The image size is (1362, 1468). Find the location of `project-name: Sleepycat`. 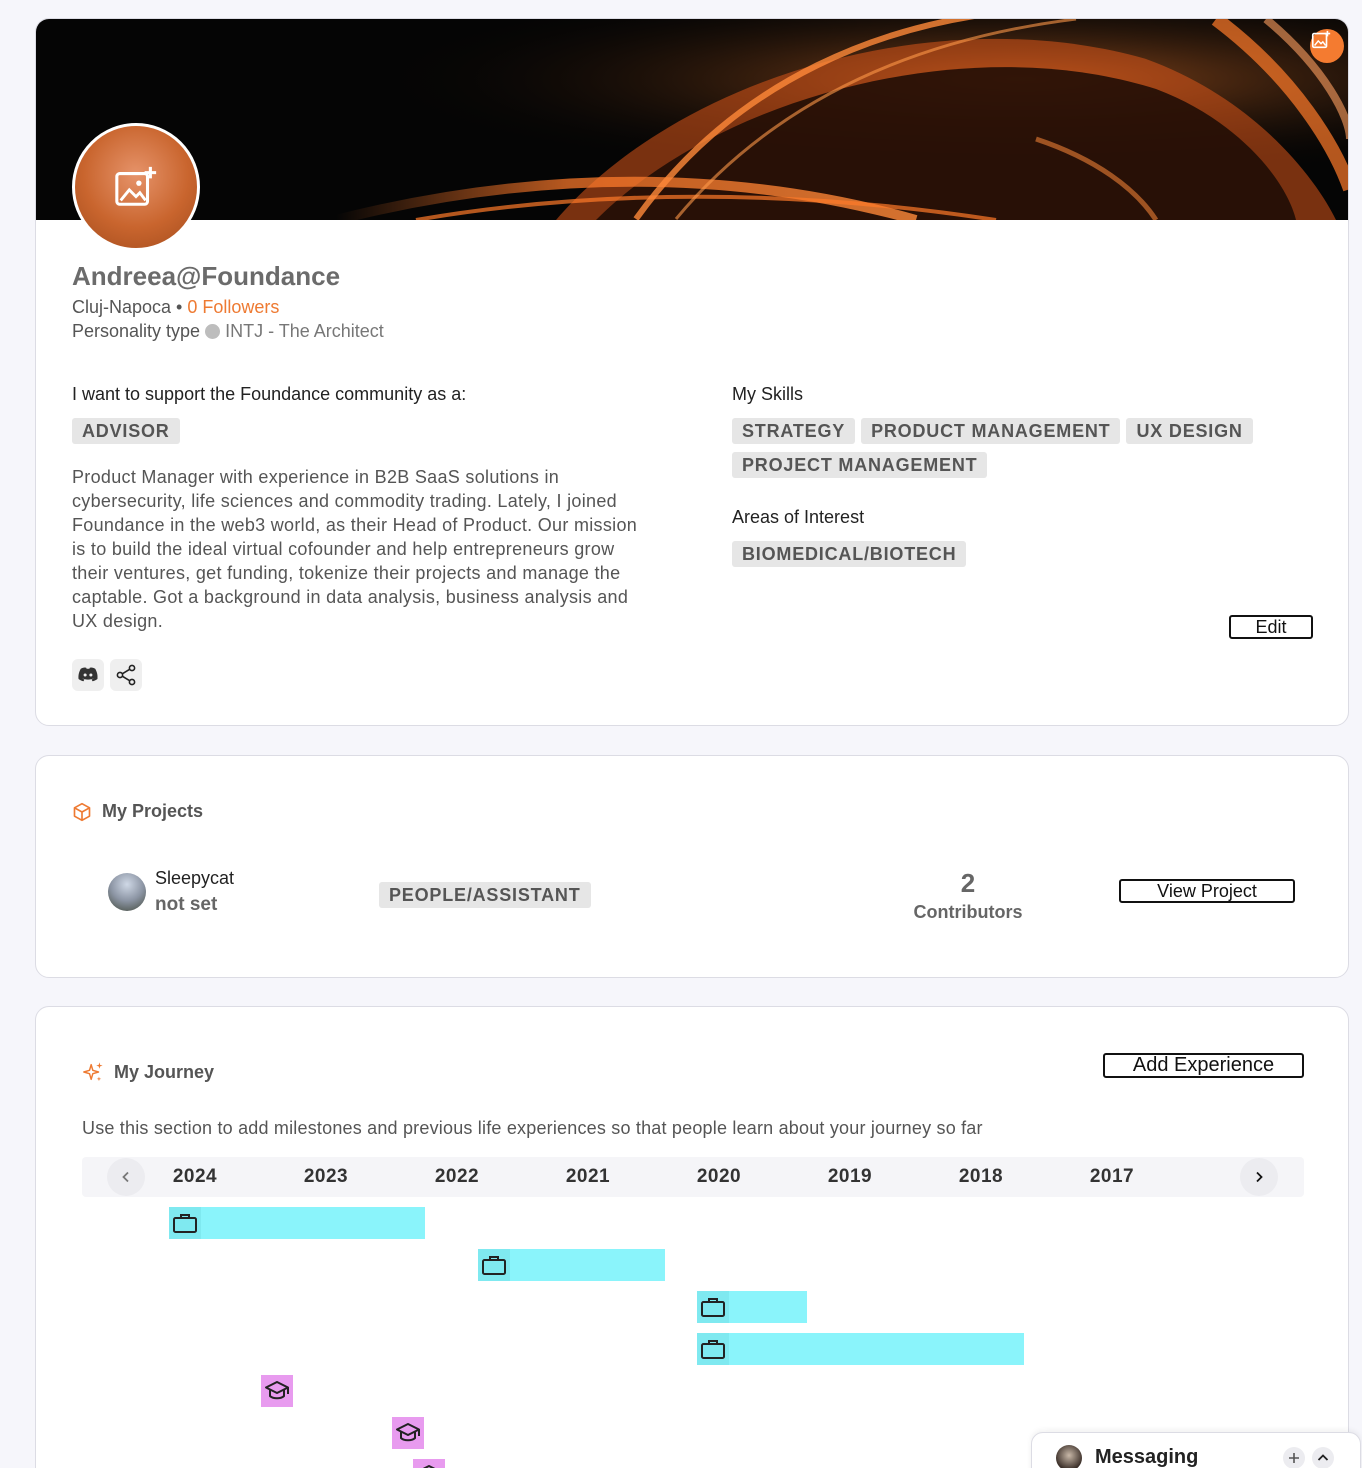

project-name: Sleepycat is located at coordinates (195, 878).